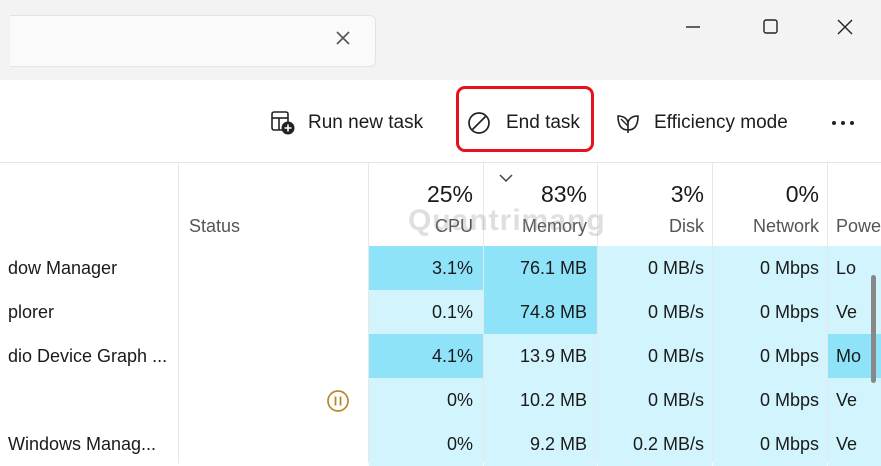 The width and height of the screenshot is (881, 466). What do you see at coordinates (426, 268) in the screenshot?
I see `cpu-cell: 3.1%` at bounding box center [426, 268].